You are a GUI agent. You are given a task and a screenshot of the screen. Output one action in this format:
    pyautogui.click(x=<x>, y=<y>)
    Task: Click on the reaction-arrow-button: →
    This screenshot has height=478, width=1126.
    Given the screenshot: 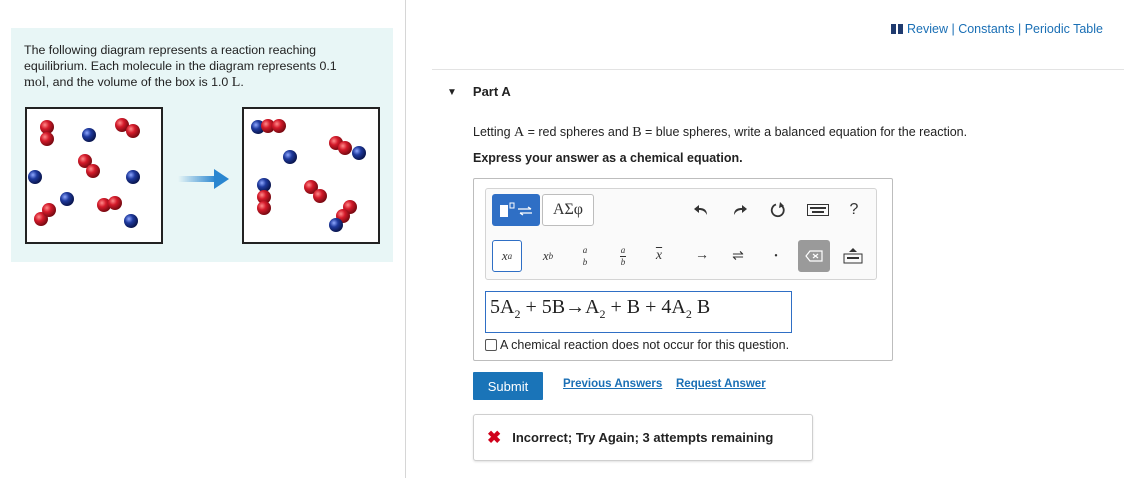 What is the action you would take?
    pyautogui.click(x=702, y=256)
    